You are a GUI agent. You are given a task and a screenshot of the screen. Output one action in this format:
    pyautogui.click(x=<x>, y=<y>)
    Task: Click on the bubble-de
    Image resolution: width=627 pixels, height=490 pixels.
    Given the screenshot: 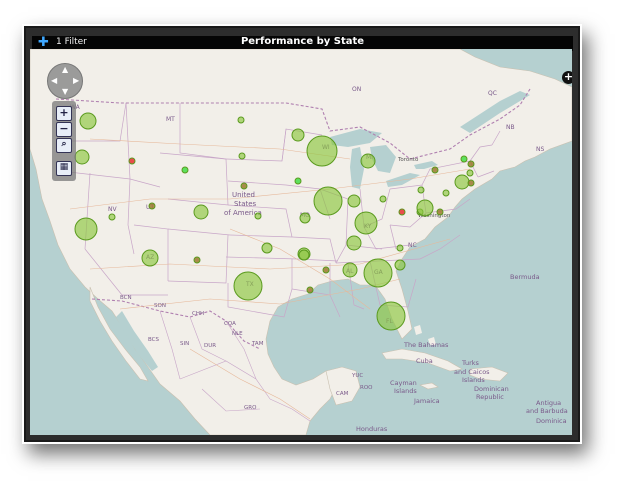 What is the action you would take?
    pyautogui.click(x=446, y=193)
    